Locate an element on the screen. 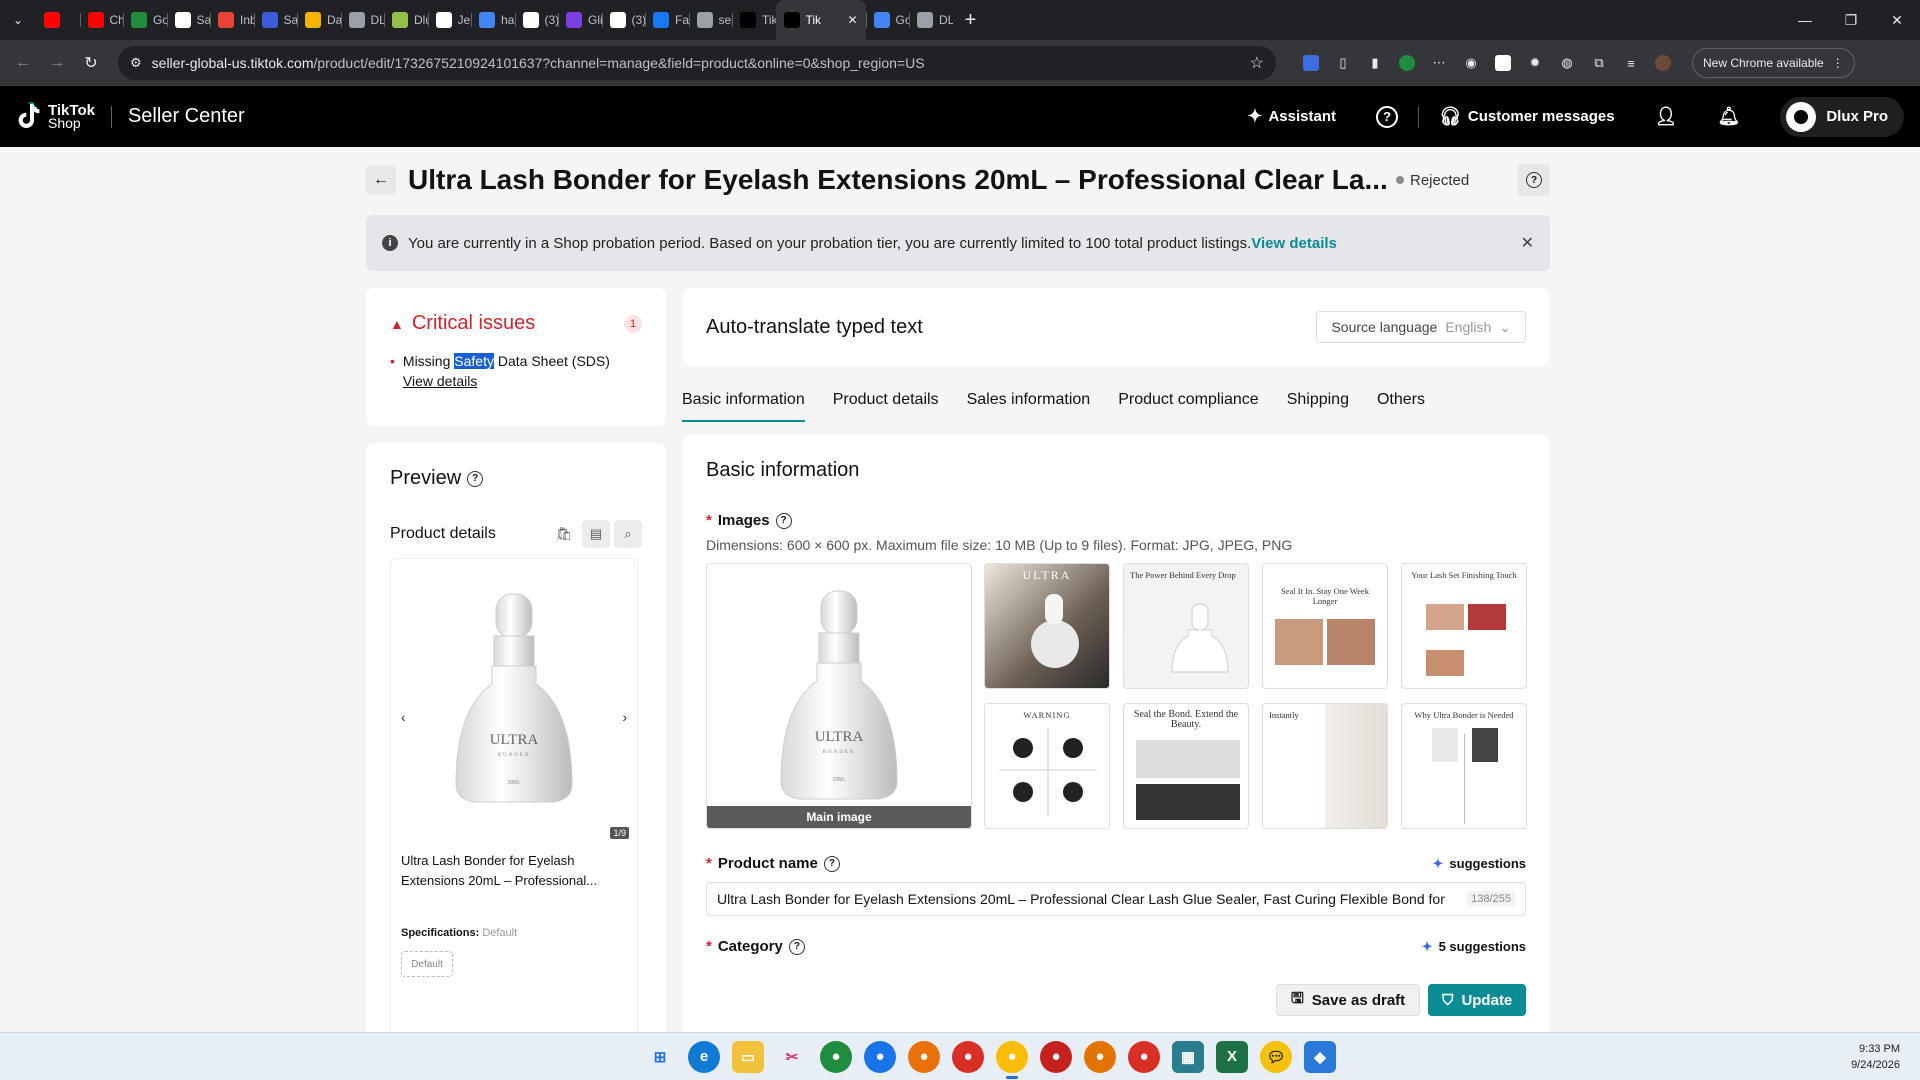 The image size is (1920, 1080). browser-tab: seller-g is located at coordinates (710, 20).